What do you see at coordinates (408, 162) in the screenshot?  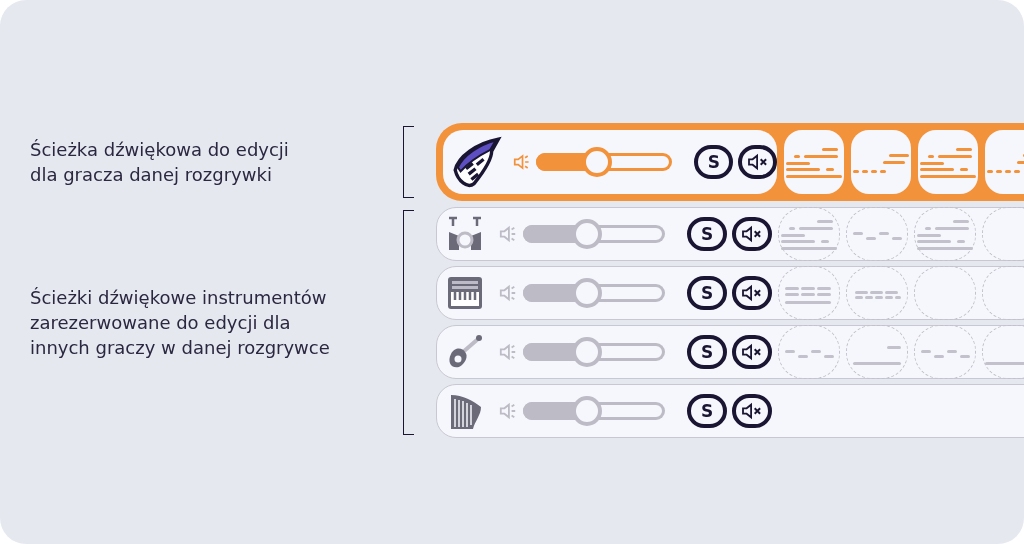 I see `bracket` at bounding box center [408, 162].